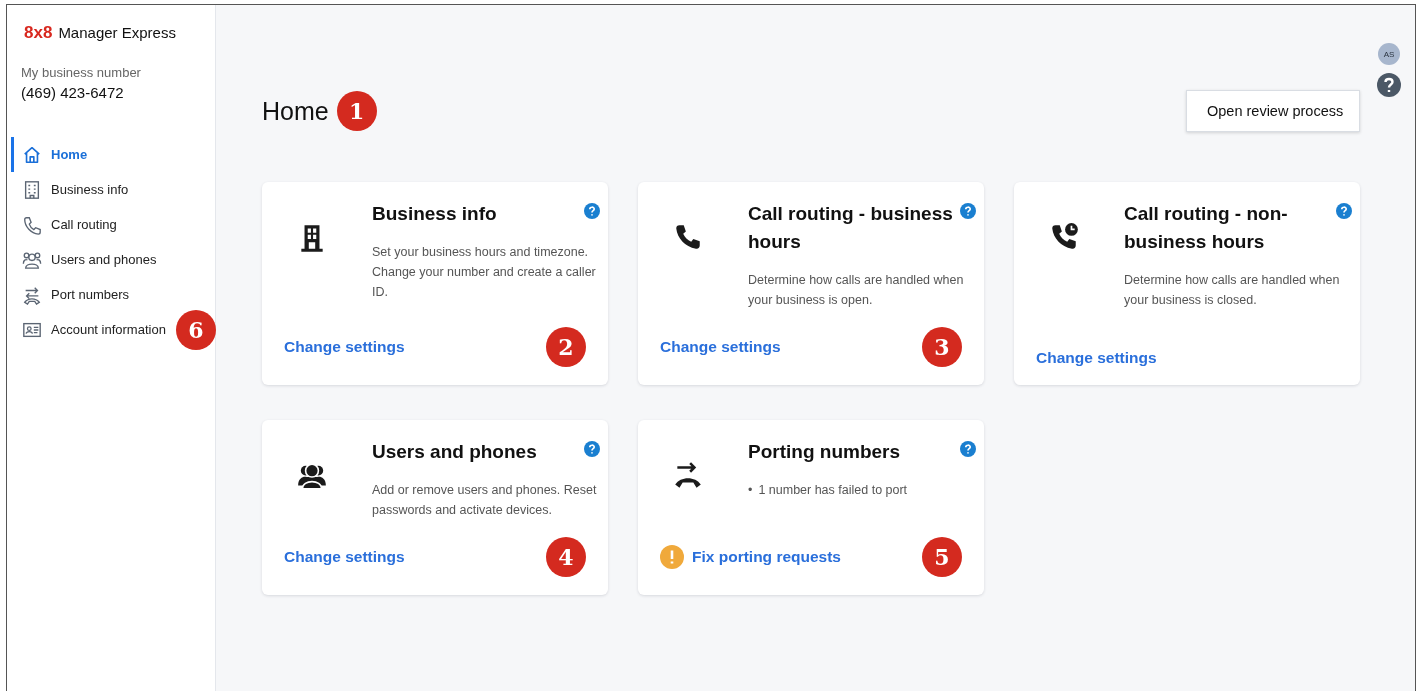  Describe the element at coordinates (1232, 290) in the screenshot. I see `card-description: Determine how calls are handled when your business is closed.` at that location.